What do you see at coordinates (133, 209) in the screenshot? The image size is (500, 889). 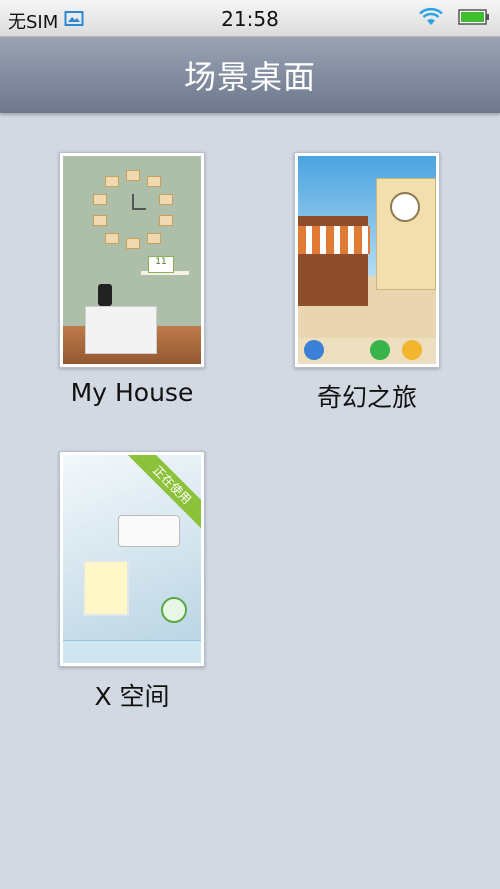 I see `wall-clock-icon` at bounding box center [133, 209].